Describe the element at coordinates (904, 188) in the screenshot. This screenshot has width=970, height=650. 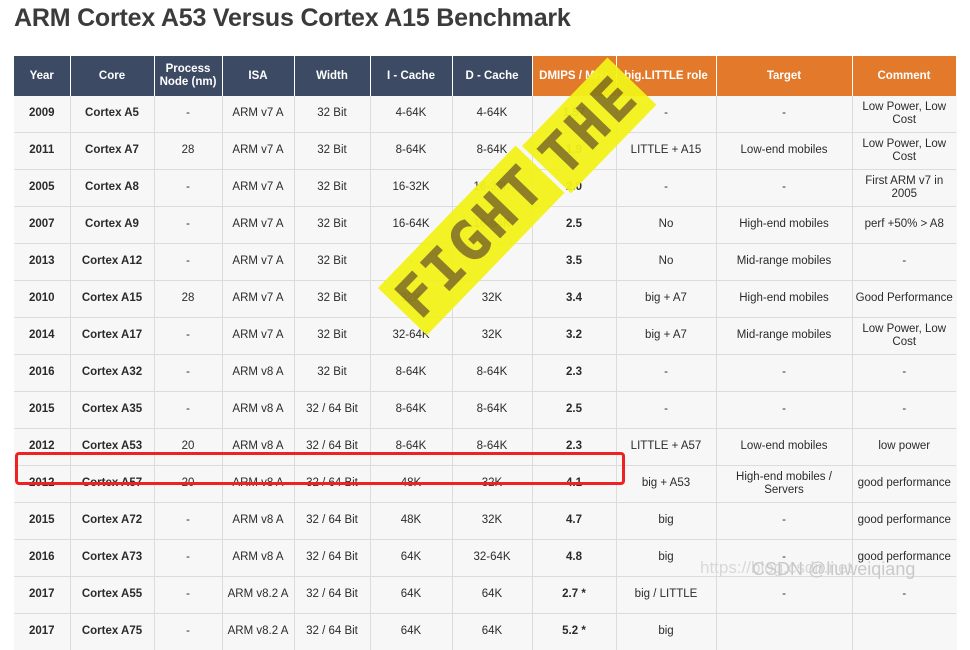
I see `cell-comment: First ARM v7 in 2005` at that location.